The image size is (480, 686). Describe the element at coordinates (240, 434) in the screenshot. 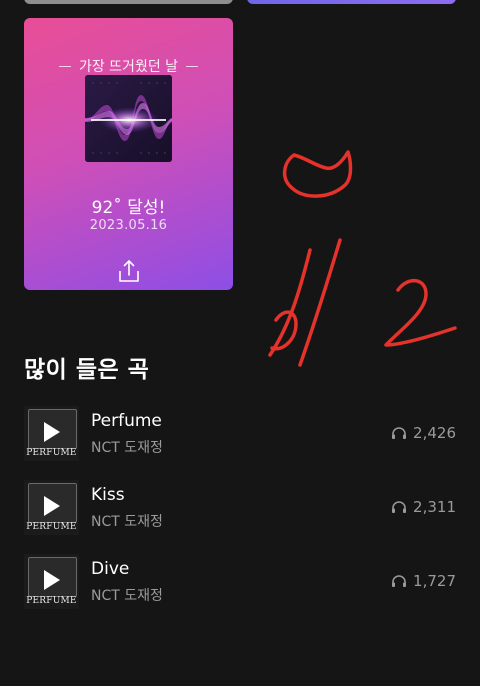

I see `track-row: PERFUME Perfume NCT 도재정 2,426` at that location.